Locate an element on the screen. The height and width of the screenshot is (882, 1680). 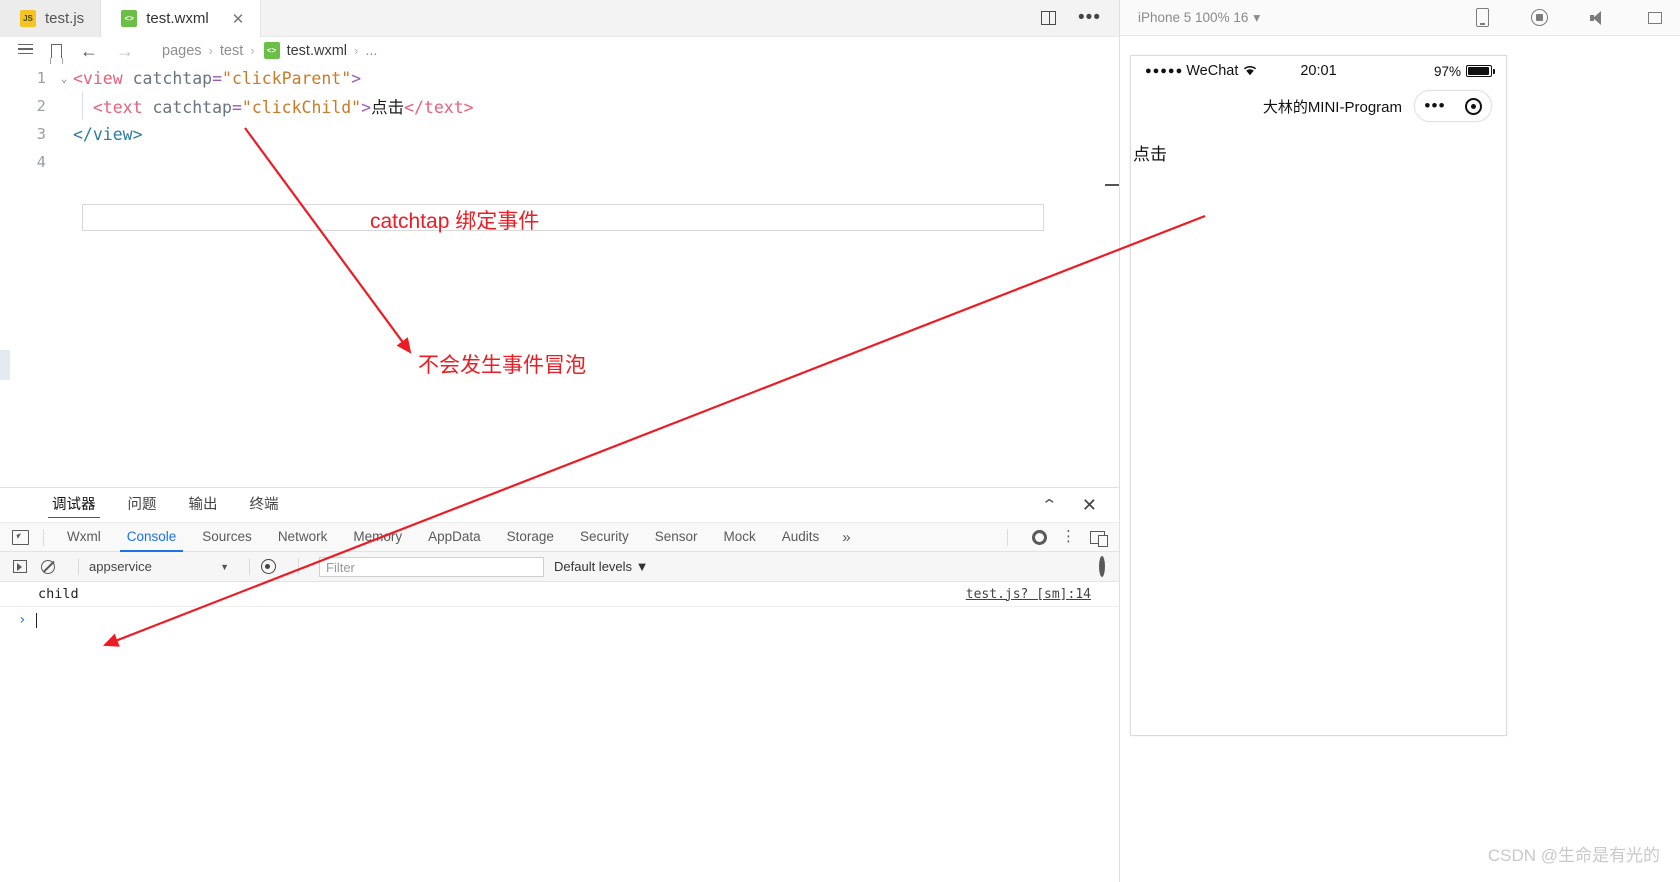
code-token: catchtap is located at coordinates (192, 107).